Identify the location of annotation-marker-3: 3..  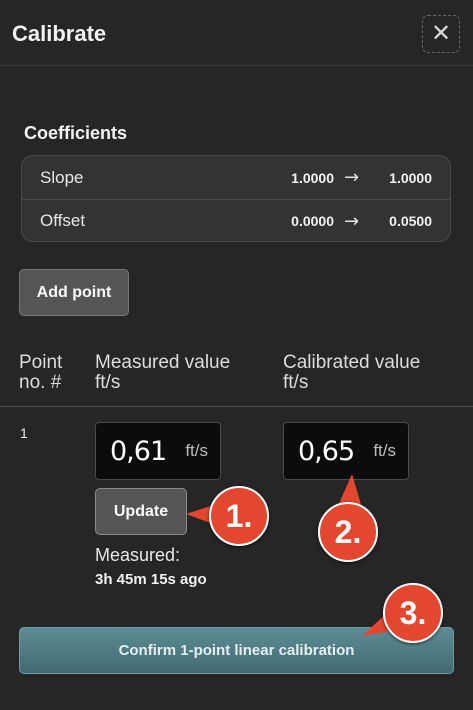
(413, 613).